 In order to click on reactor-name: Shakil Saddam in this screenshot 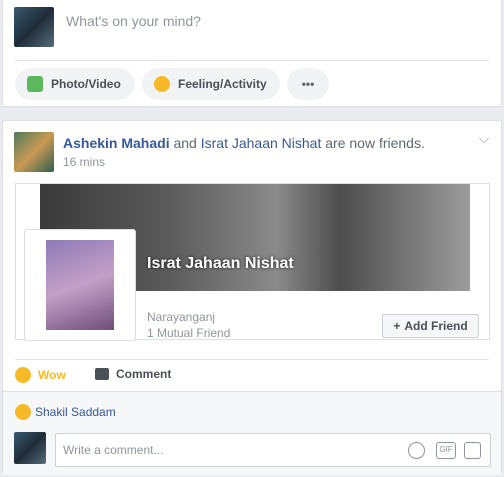, I will do `click(75, 412)`.